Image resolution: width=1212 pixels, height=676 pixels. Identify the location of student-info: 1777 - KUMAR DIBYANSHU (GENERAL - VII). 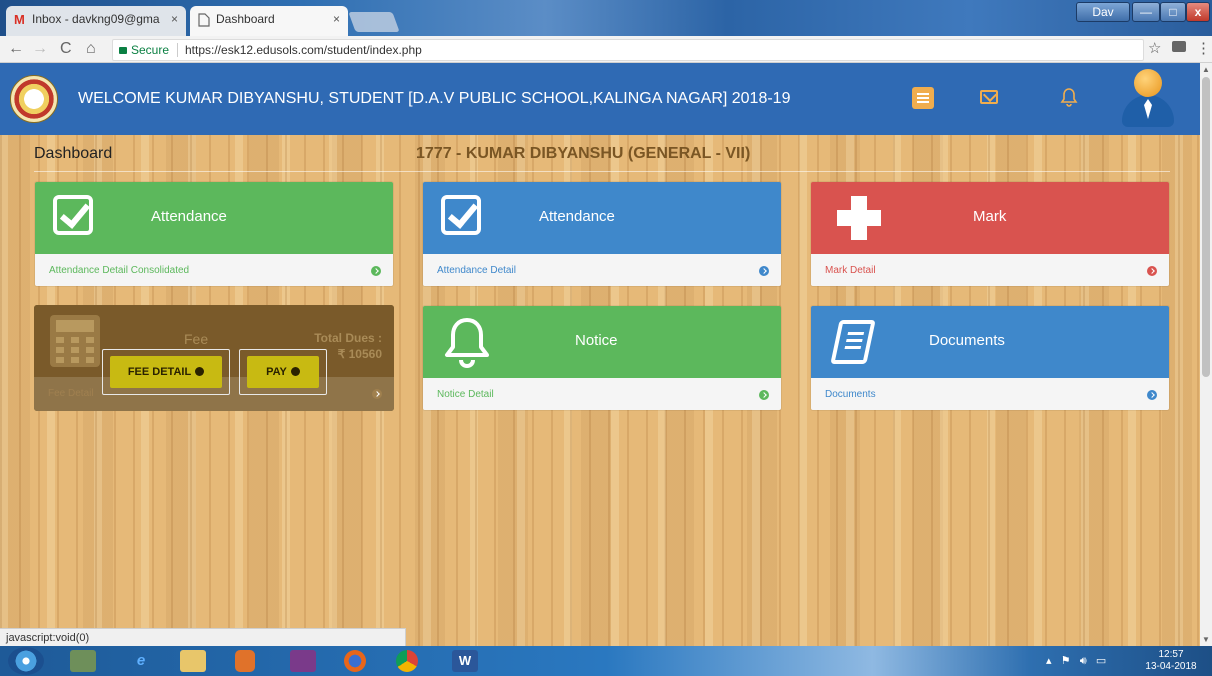
(583, 153).